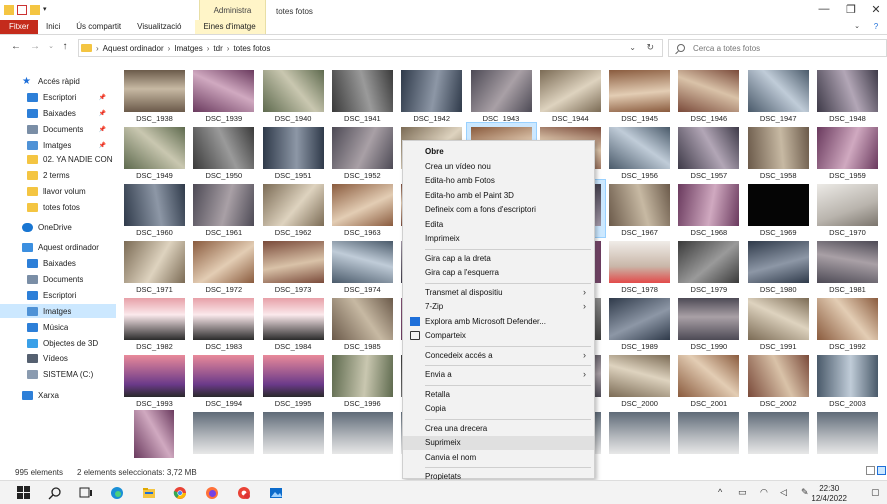 The height and width of the screenshot is (504, 887). I want to click on sidebar-item: ★ Accés ràpid, so click(58, 81).